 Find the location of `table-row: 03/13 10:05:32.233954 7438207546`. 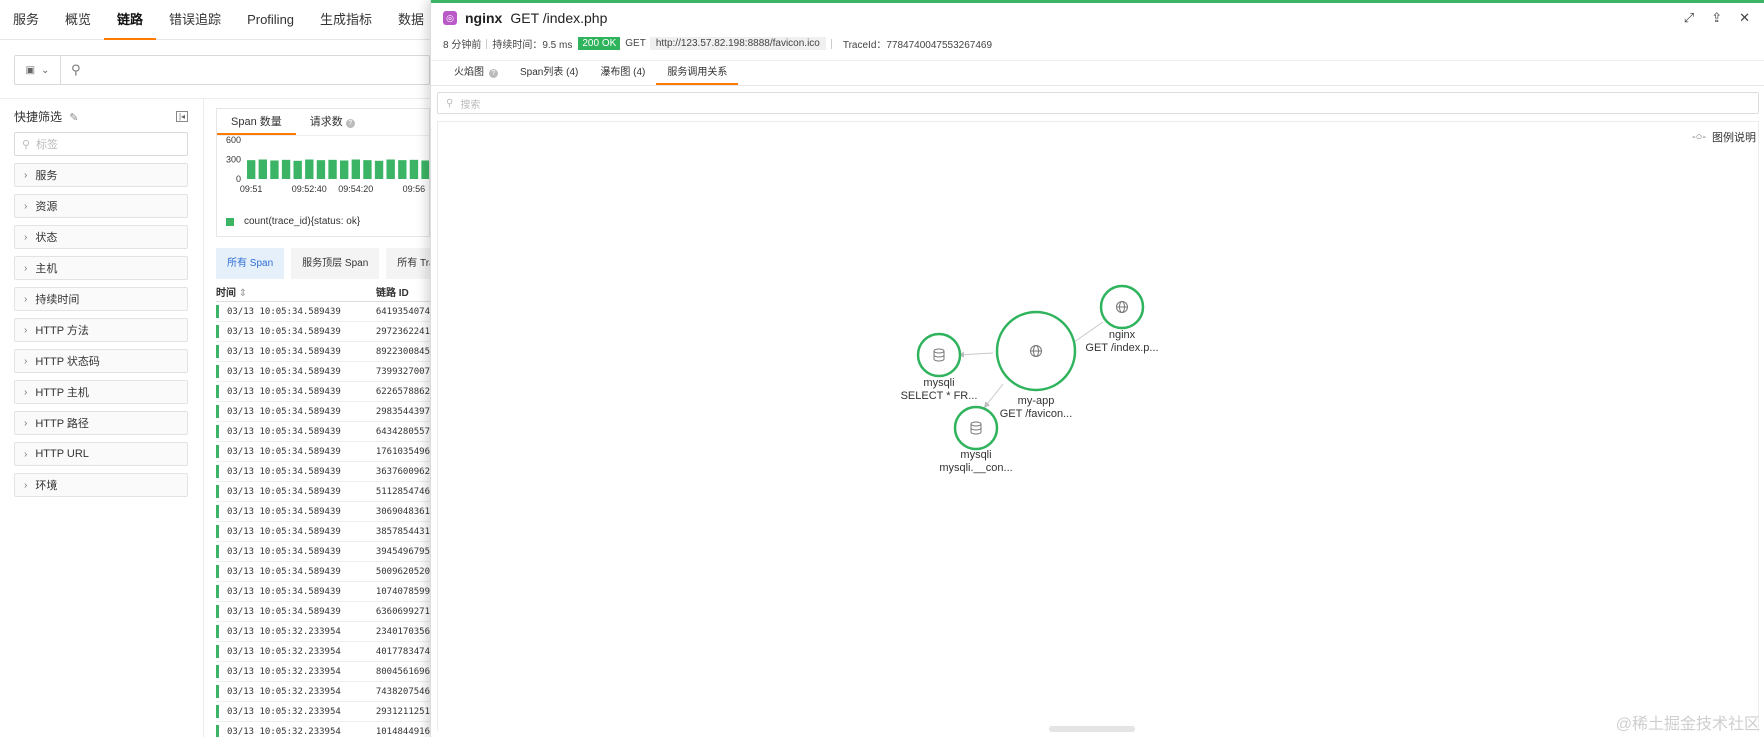

table-row: 03/13 10:05:32.233954 7438207546 is located at coordinates (323, 692).